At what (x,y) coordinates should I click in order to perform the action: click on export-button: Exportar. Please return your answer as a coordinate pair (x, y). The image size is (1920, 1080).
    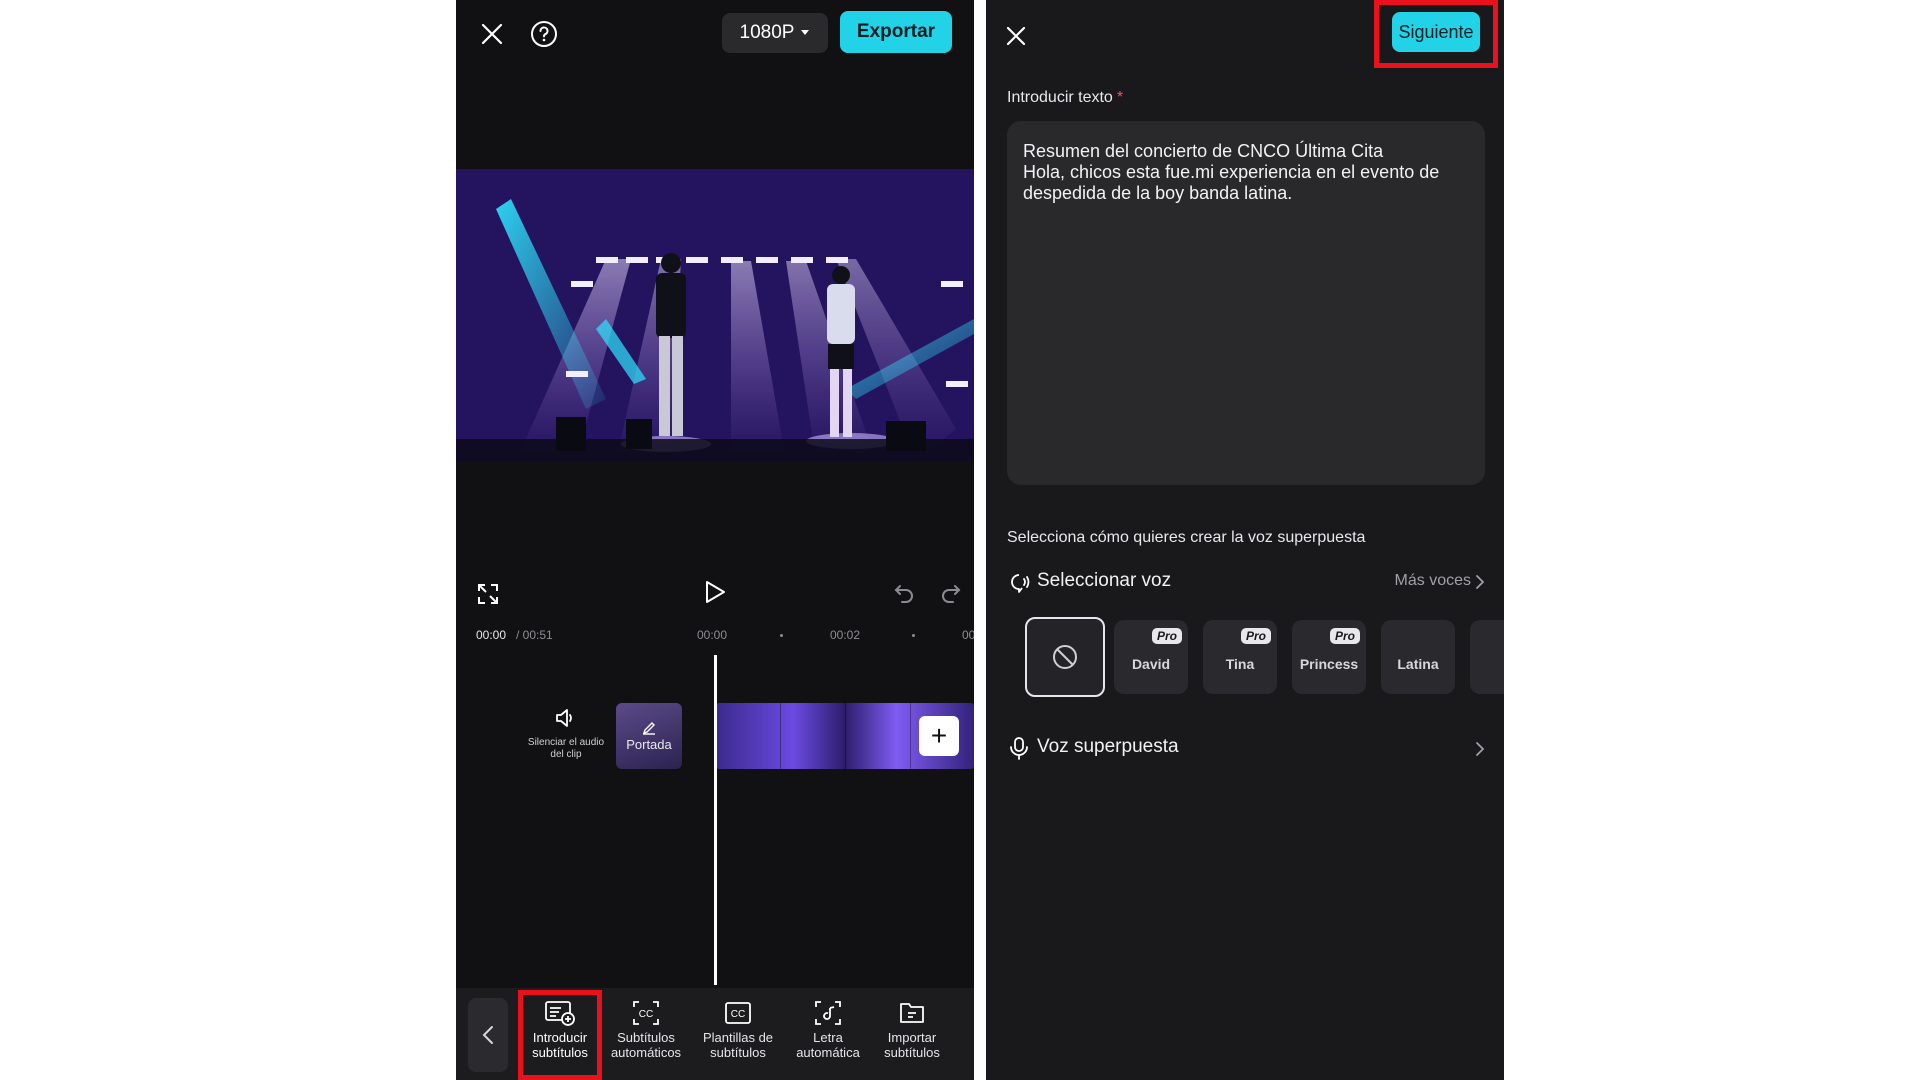
    Looking at the image, I should click on (896, 32).